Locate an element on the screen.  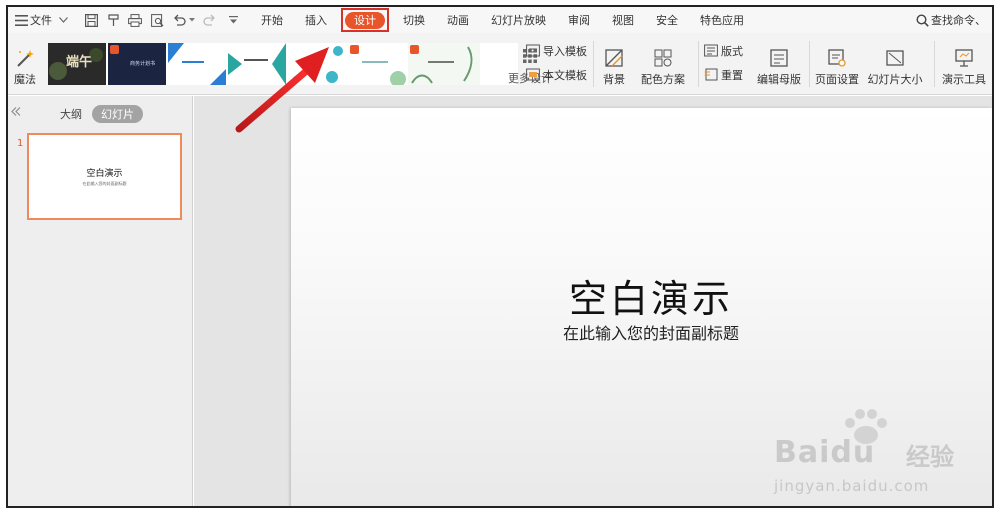
tab-view: 视图 is located at coordinates (623, 20).